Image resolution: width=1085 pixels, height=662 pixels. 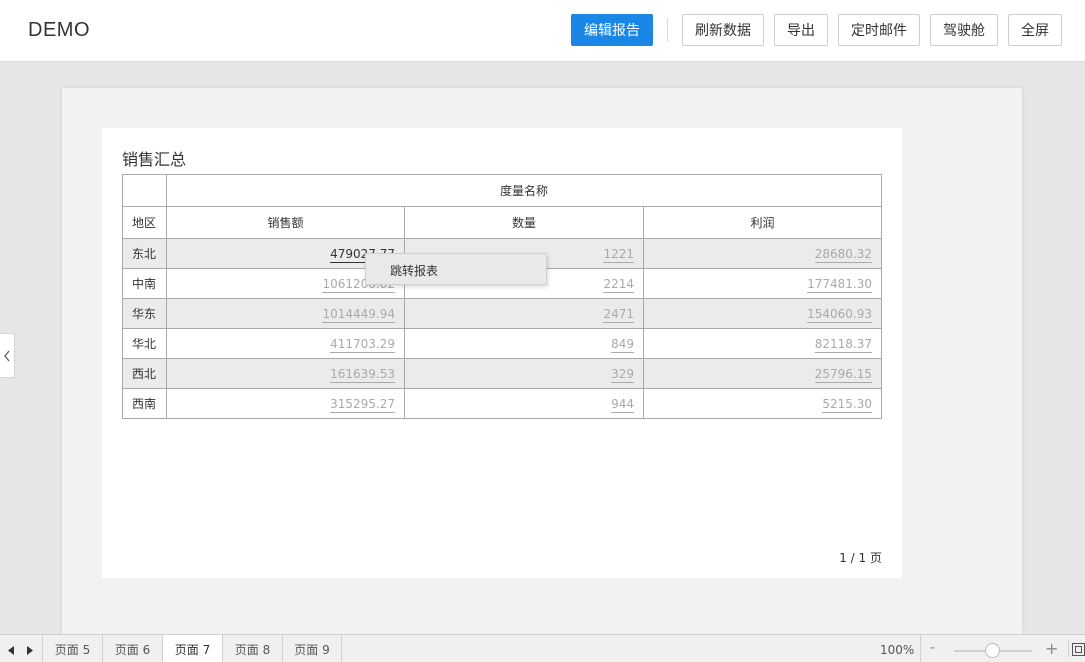 I want to click on prev-page-arrow, so click(x=11, y=650).